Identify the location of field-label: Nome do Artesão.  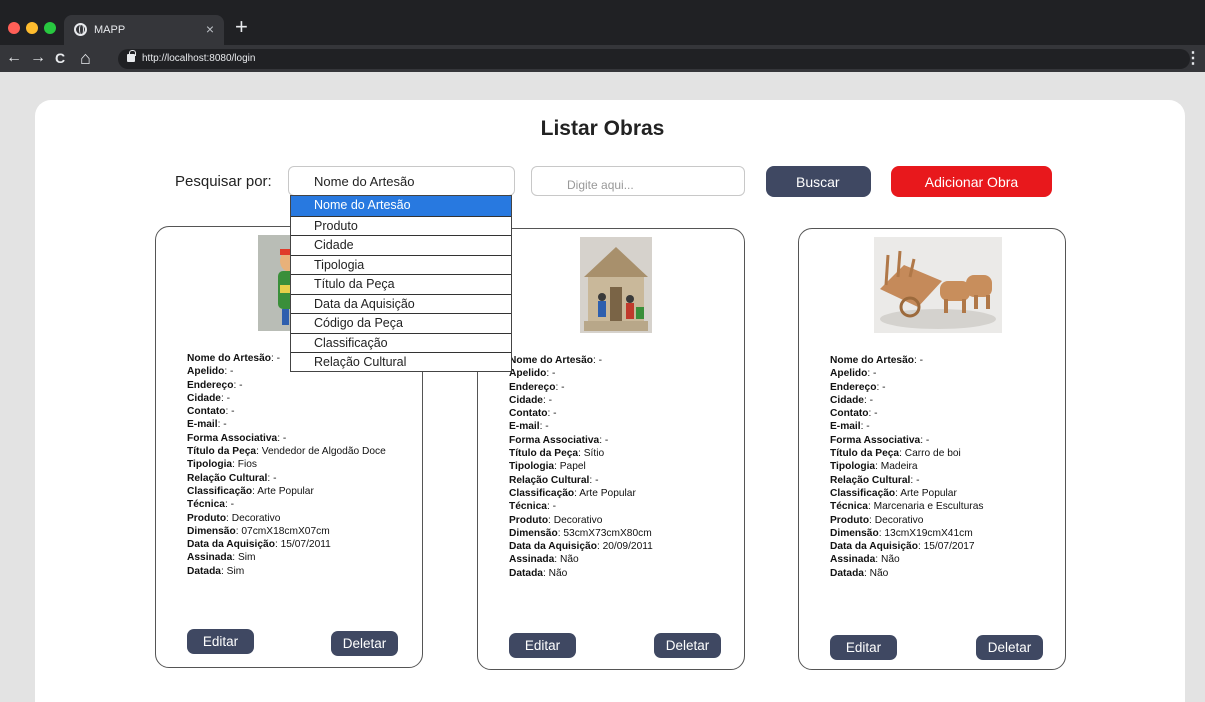
(229, 358).